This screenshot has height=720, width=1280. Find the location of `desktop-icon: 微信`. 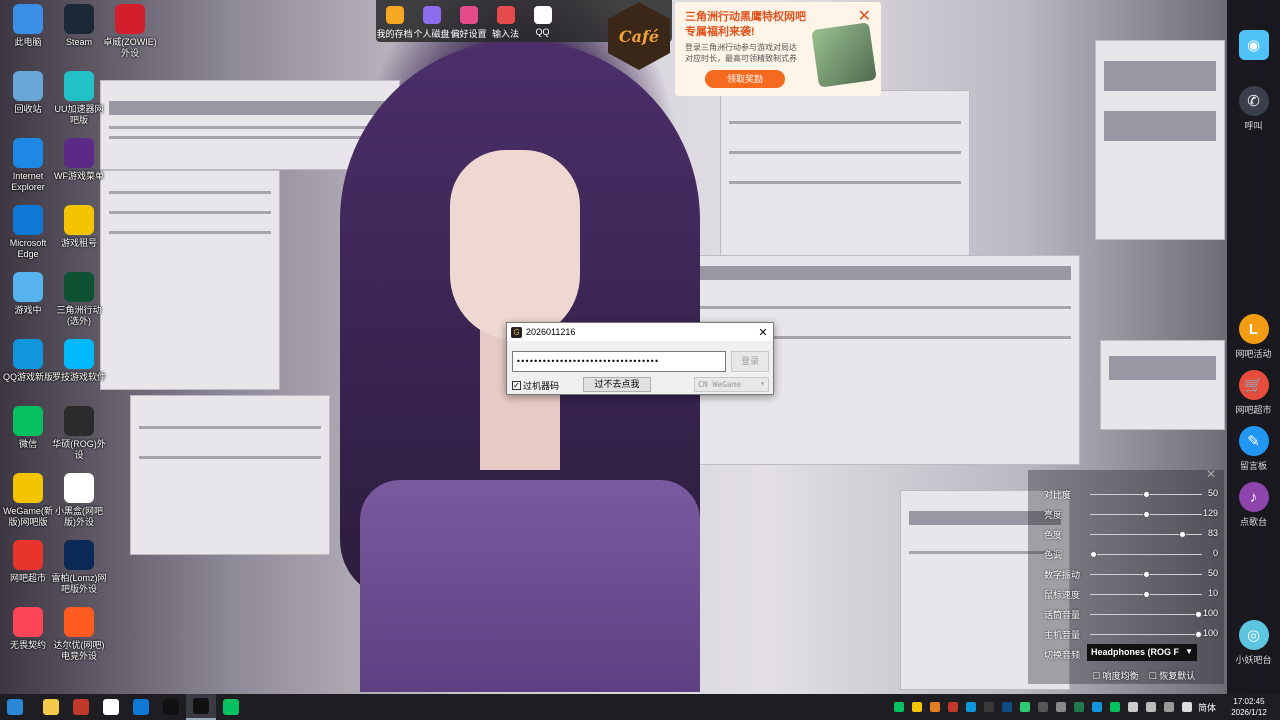

desktop-icon: 微信 is located at coordinates (28, 428).